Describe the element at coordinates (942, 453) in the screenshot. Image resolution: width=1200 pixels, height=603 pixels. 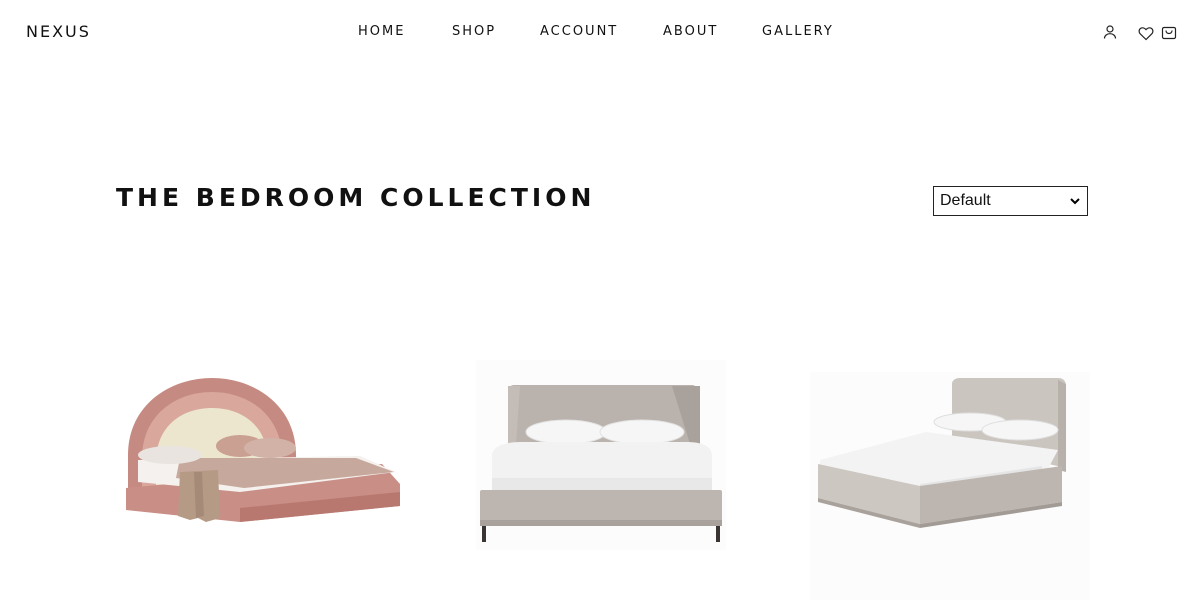
I see `upholstered-storage-bed-image` at that location.